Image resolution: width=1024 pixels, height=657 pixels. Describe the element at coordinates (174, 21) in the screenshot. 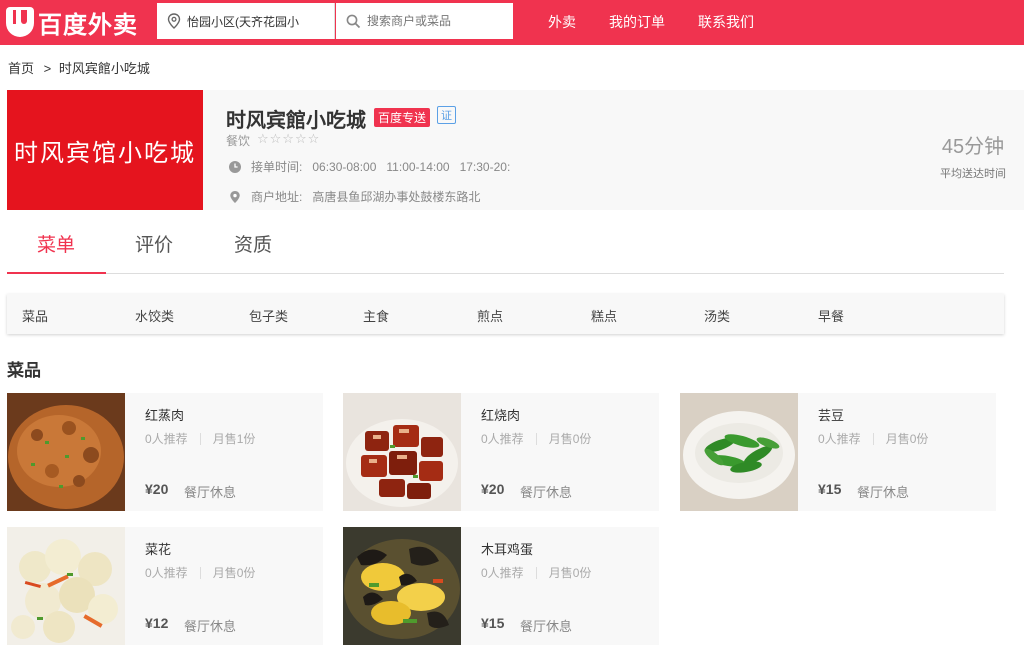

I see `location-pin-icon` at that location.